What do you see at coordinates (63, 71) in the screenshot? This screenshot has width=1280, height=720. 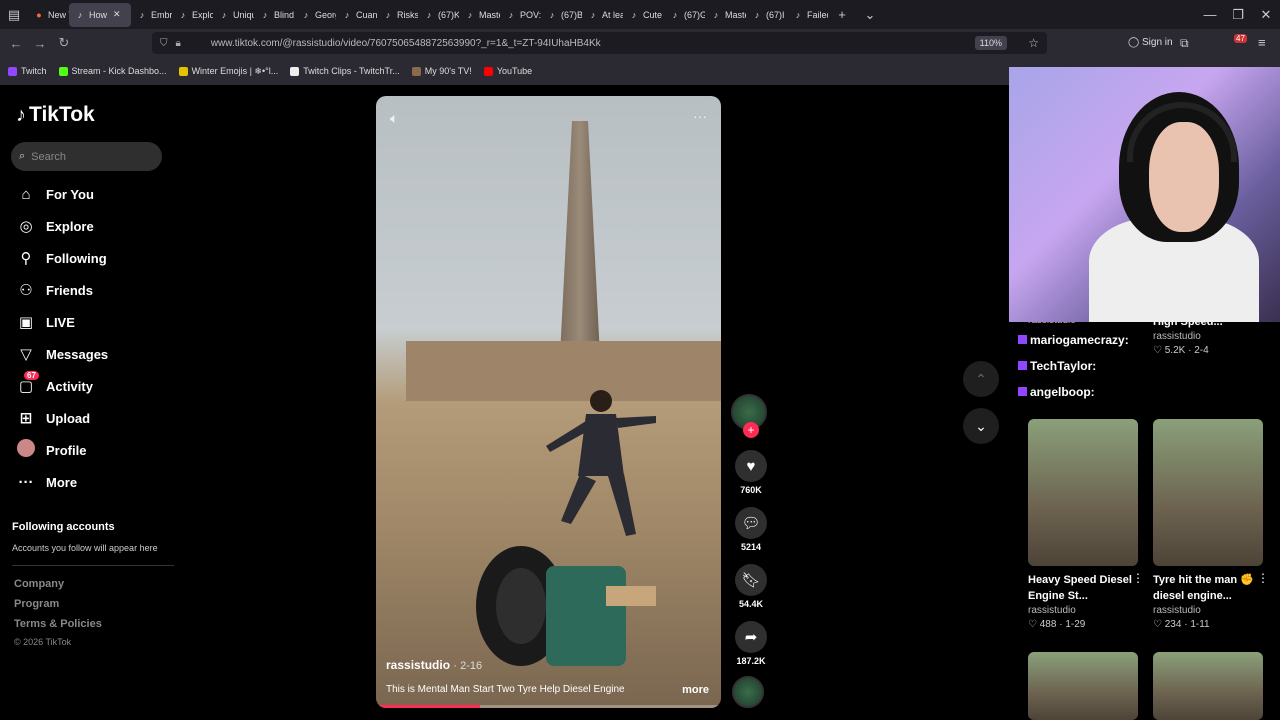 I see `bookmark-favicon-icon` at bounding box center [63, 71].